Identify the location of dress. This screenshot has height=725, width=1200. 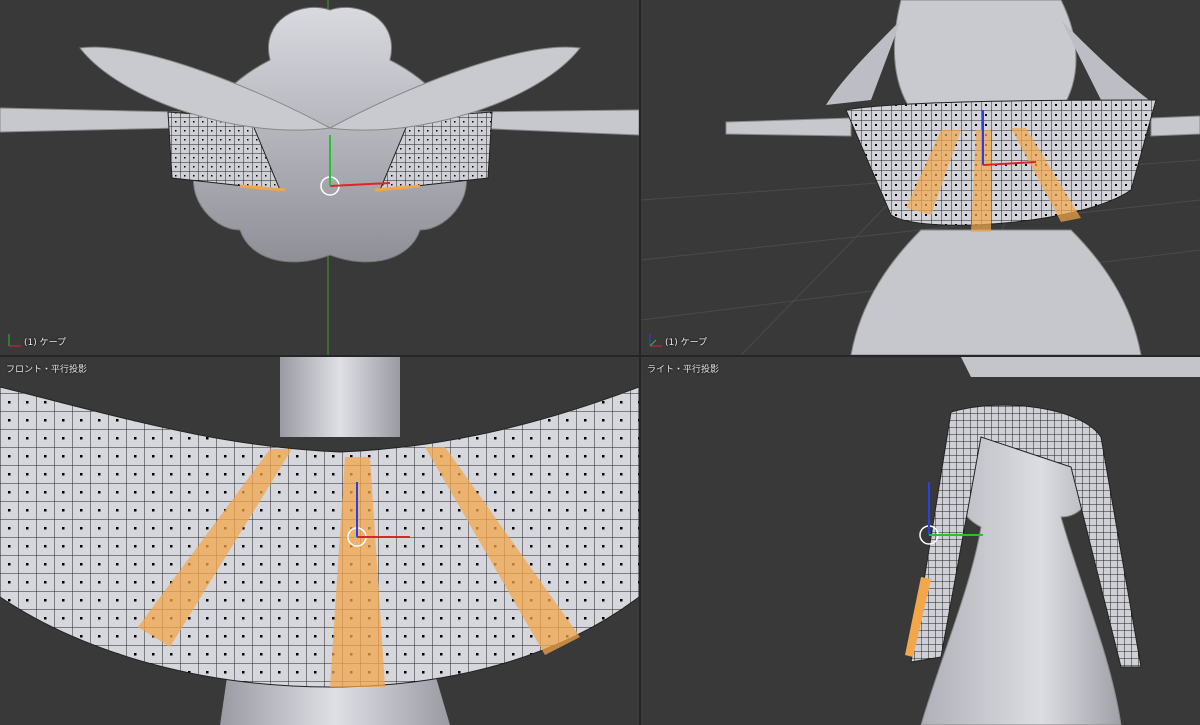
(996, 292).